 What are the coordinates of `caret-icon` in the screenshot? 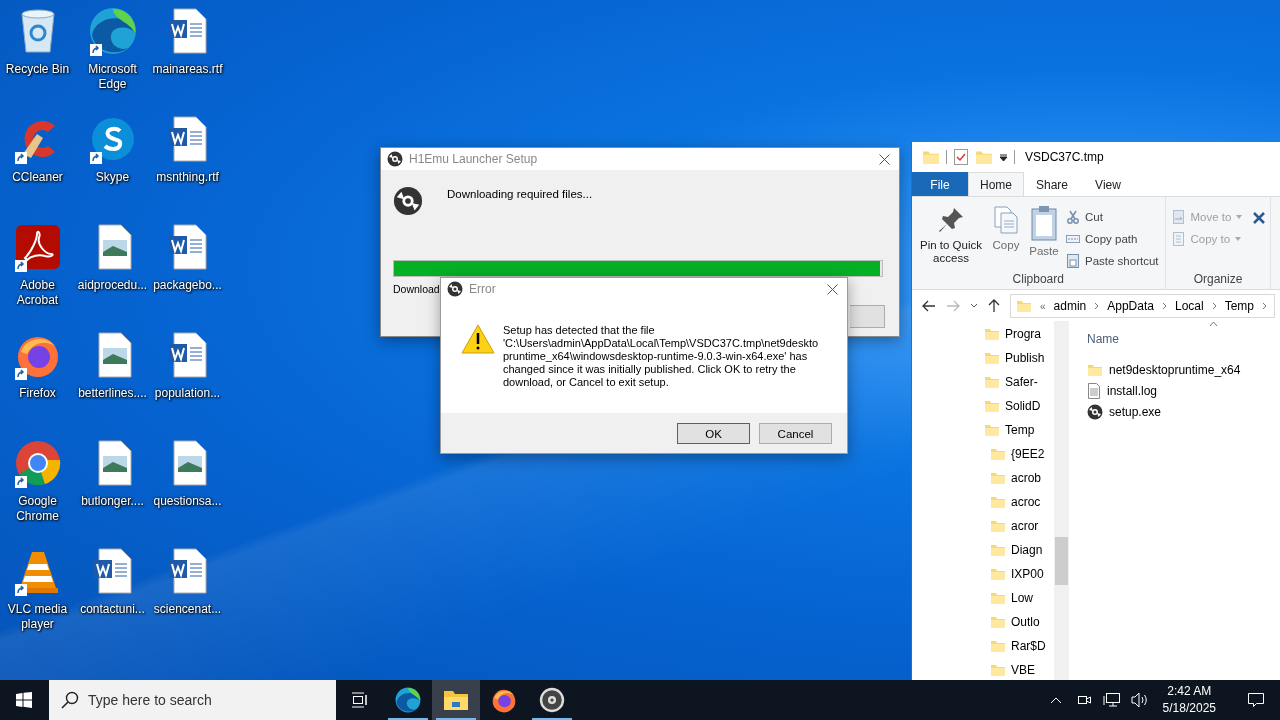 It's located at (1239, 217).